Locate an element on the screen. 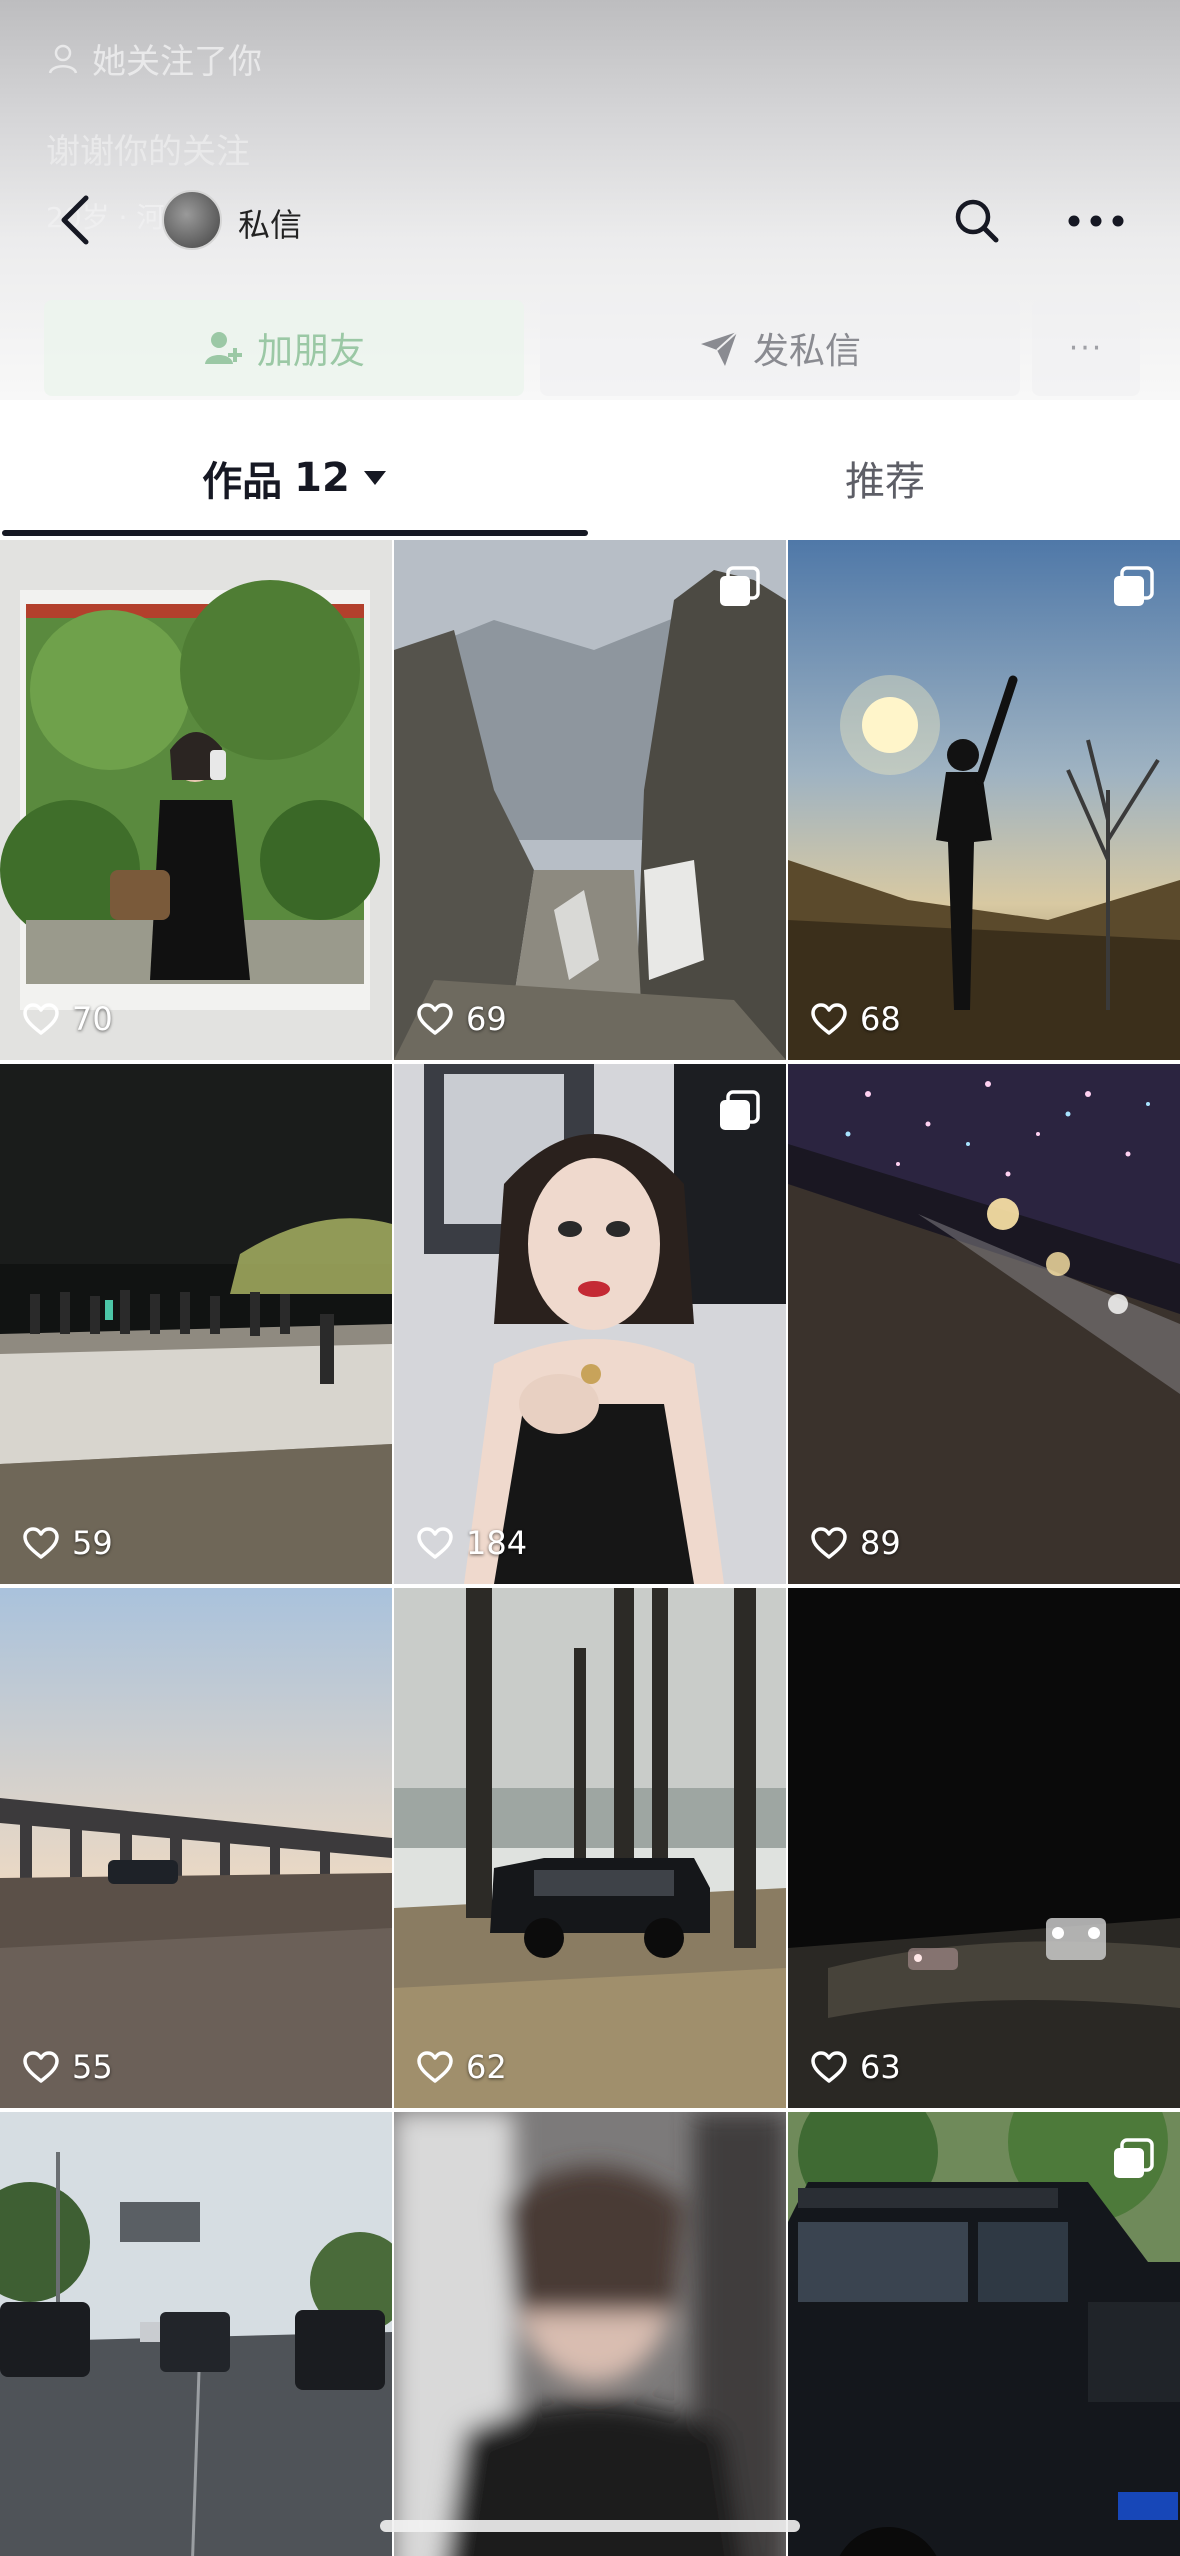 Image resolution: width=1180 pixels, height=2556 pixels. like-count: 68 is located at coordinates (855, 1019).